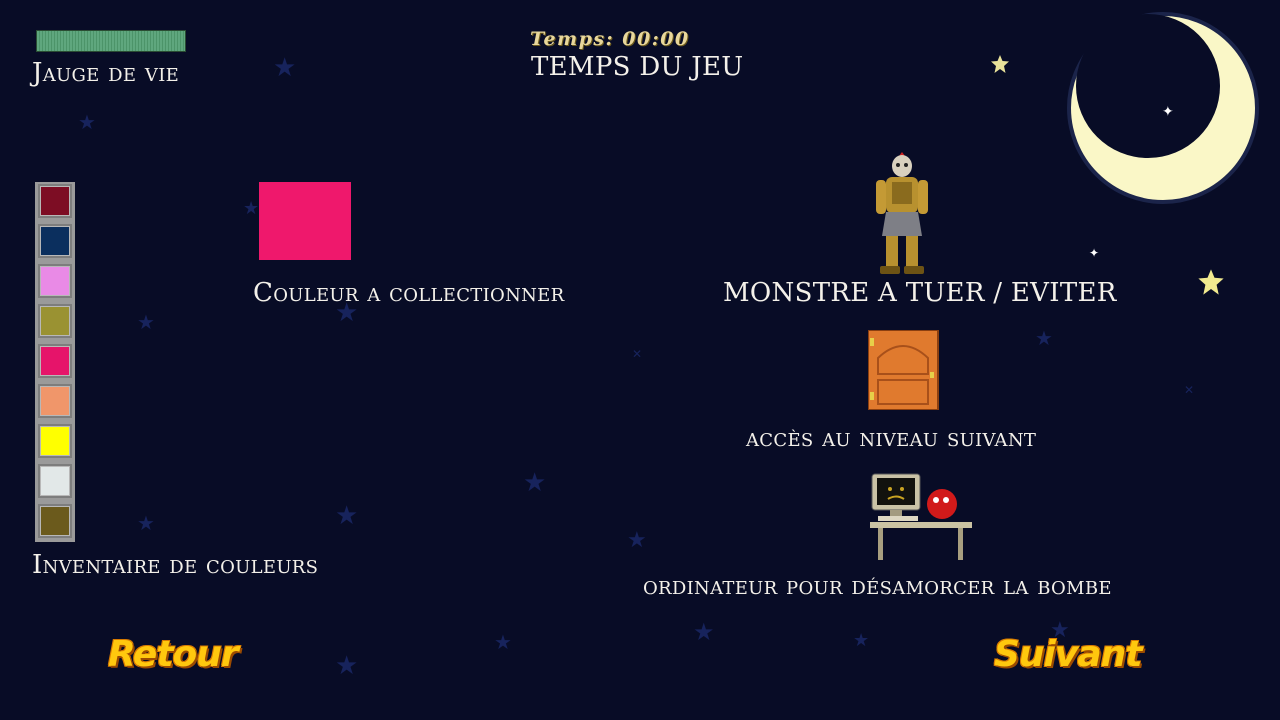 Image resolution: width=1280 pixels, height=720 pixels. What do you see at coordinates (921, 516) in the screenshot?
I see `computer-icon` at bounding box center [921, 516].